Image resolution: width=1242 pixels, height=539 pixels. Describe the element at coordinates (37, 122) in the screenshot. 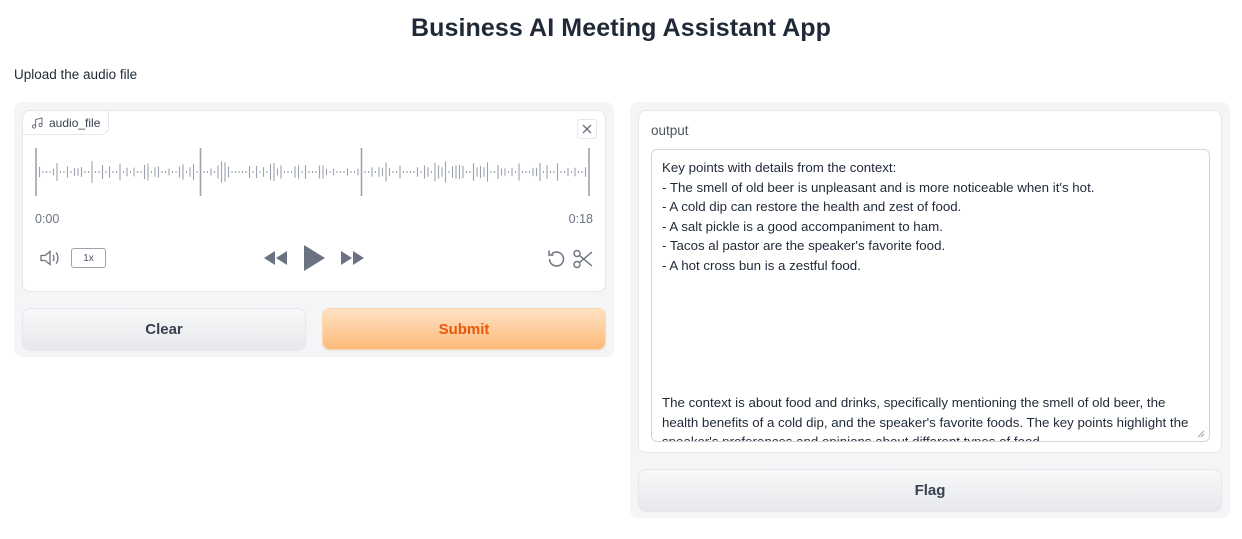

I see `music-icon` at that location.